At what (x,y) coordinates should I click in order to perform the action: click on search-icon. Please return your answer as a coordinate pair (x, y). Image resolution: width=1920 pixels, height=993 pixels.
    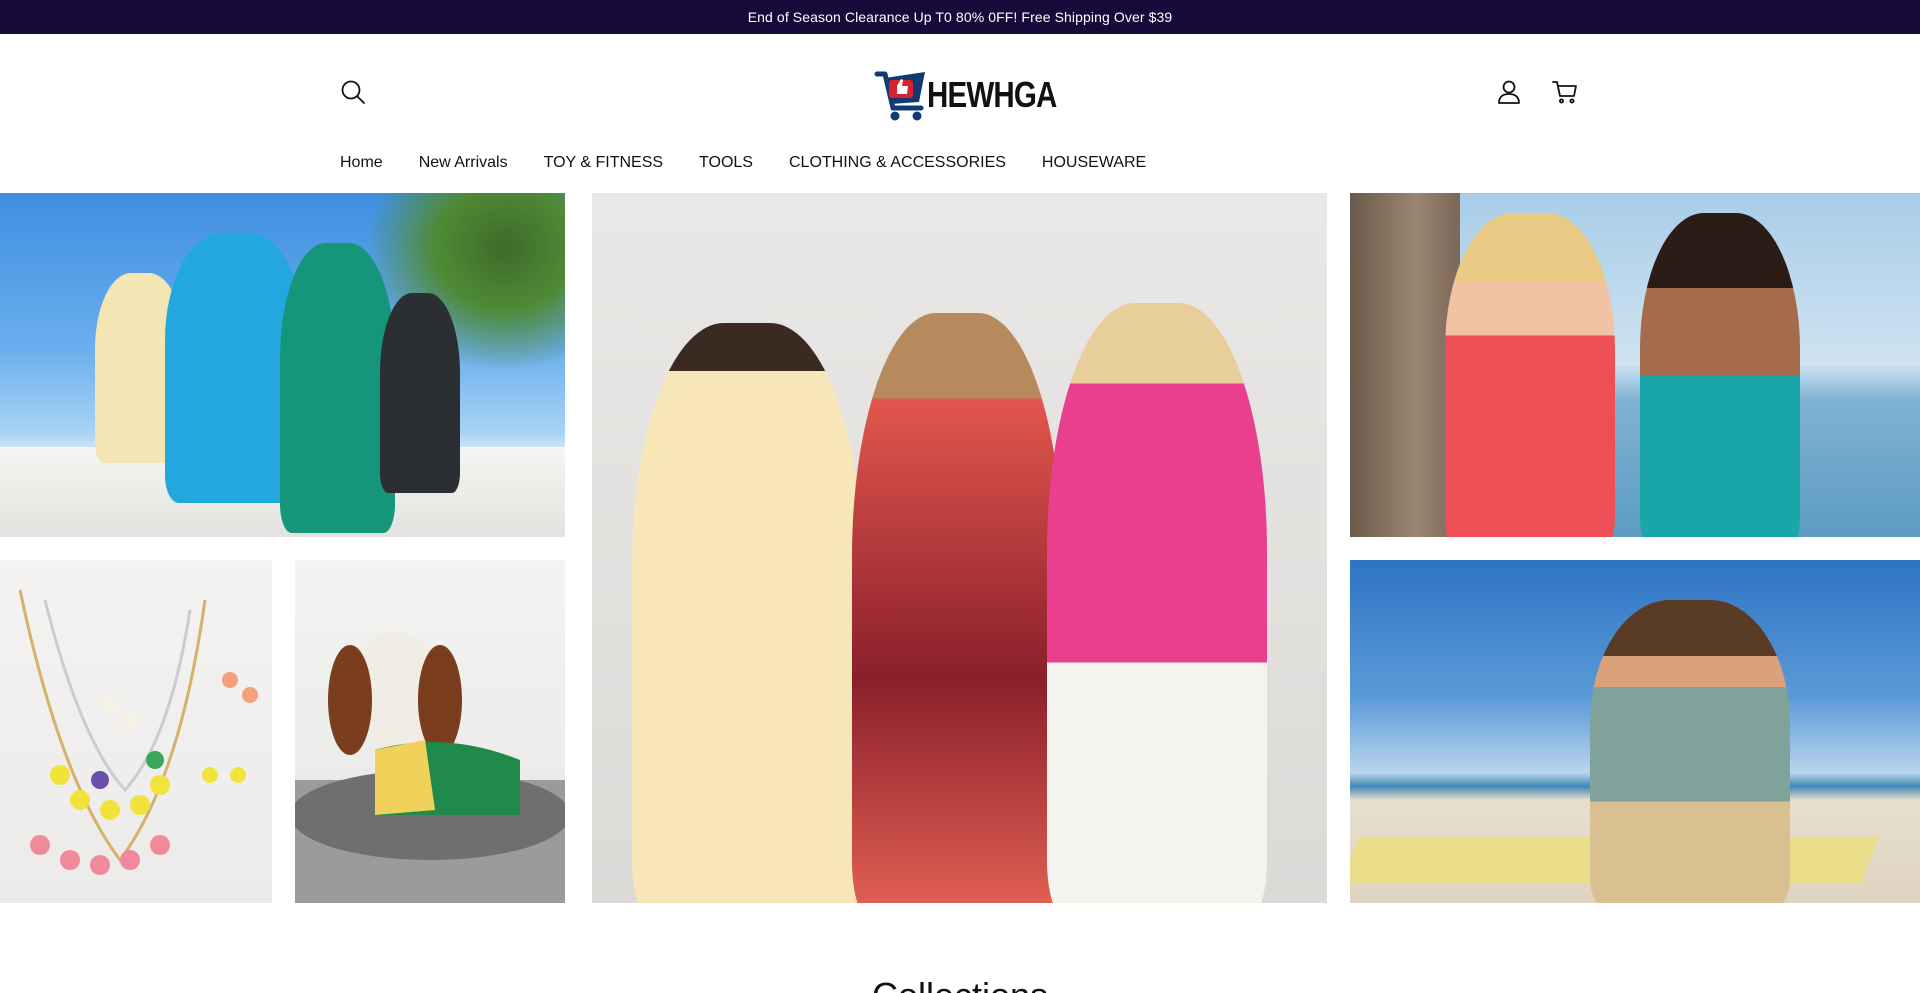
    Looking at the image, I should click on (353, 92).